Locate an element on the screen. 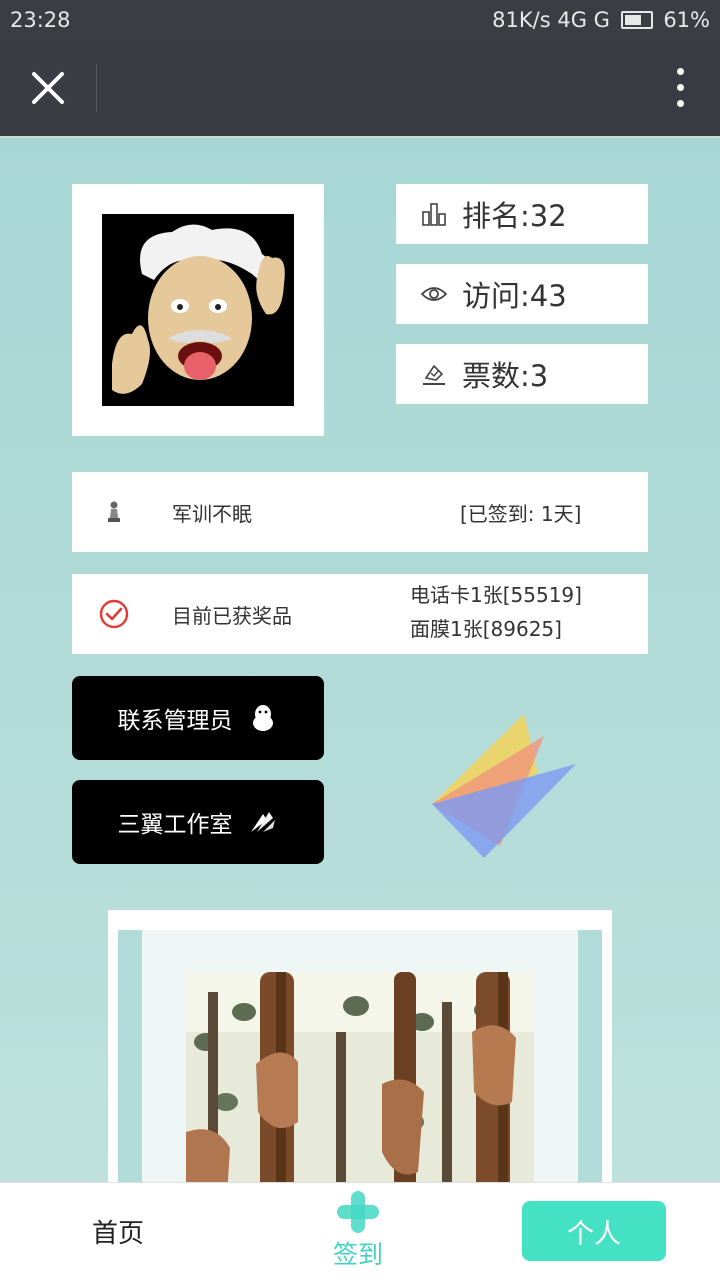  avatar-einstein-cartoon is located at coordinates (198, 310).